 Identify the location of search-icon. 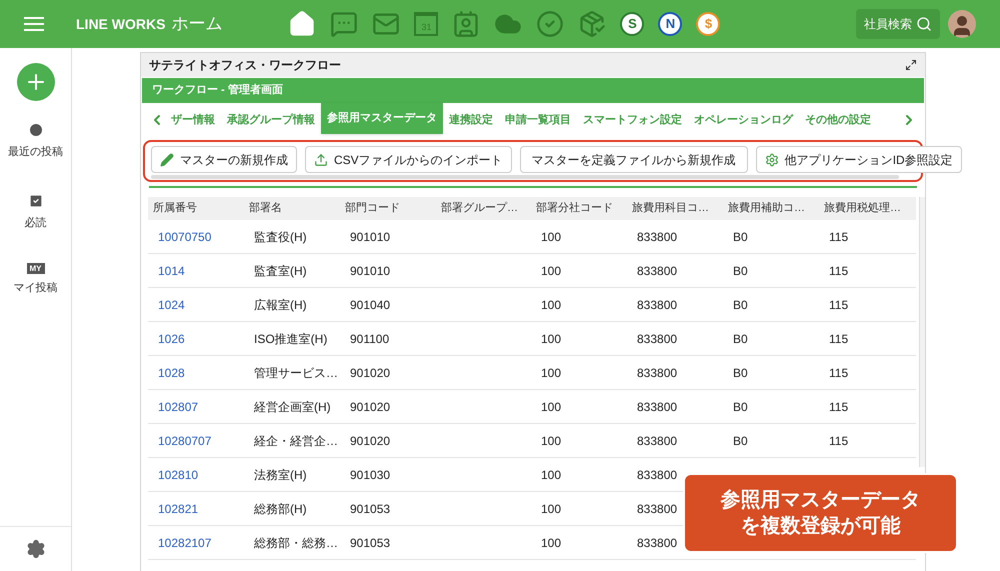
(924, 24).